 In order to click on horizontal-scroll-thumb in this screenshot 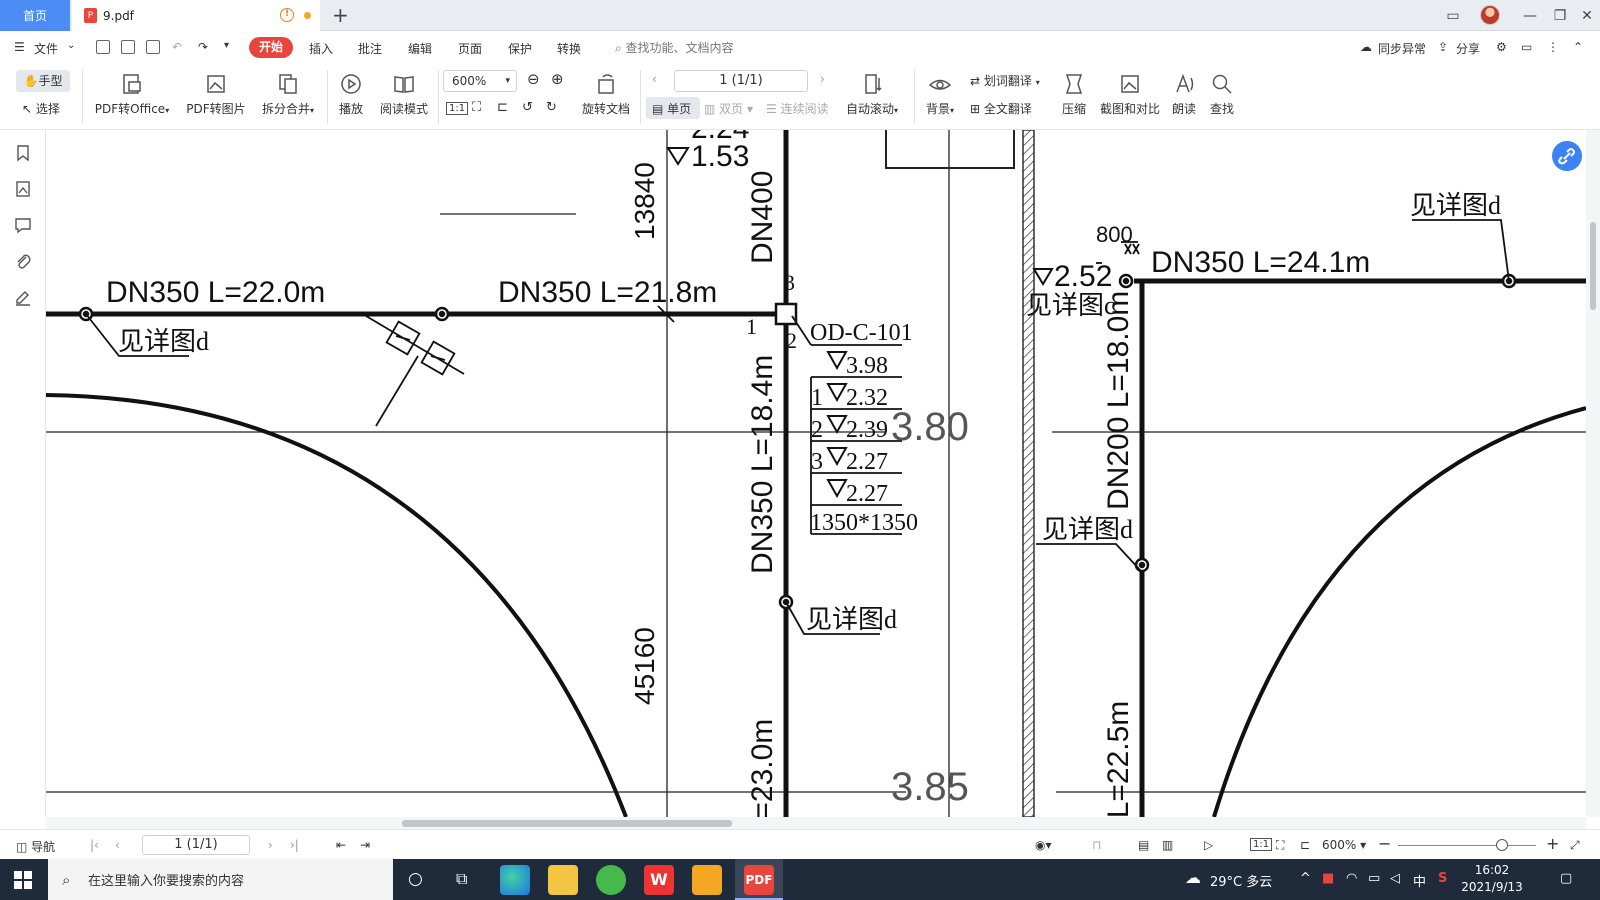, I will do `click(567, 823)`.